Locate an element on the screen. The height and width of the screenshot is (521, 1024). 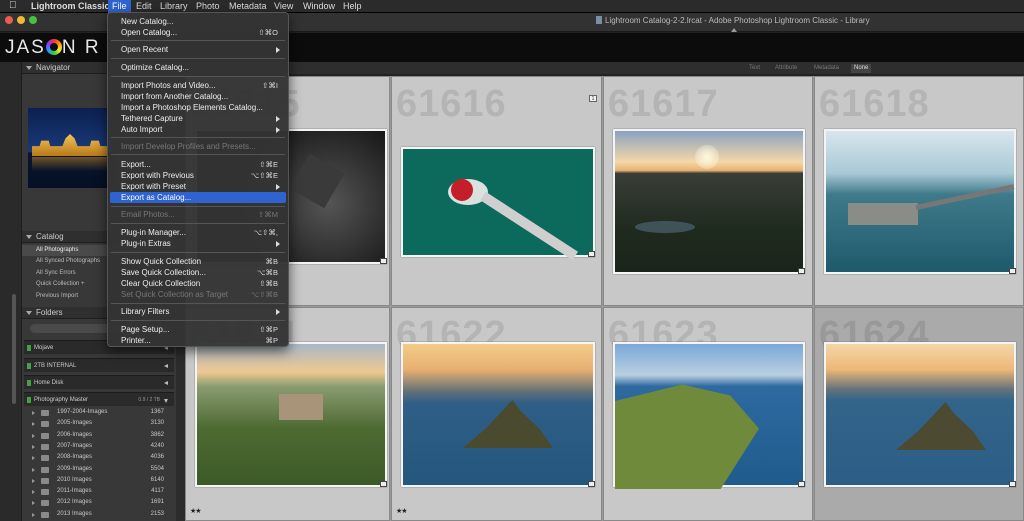
menu-item-show-quick-collection: Show Quick Collection ⌘B is located at coordinates (198, 261).